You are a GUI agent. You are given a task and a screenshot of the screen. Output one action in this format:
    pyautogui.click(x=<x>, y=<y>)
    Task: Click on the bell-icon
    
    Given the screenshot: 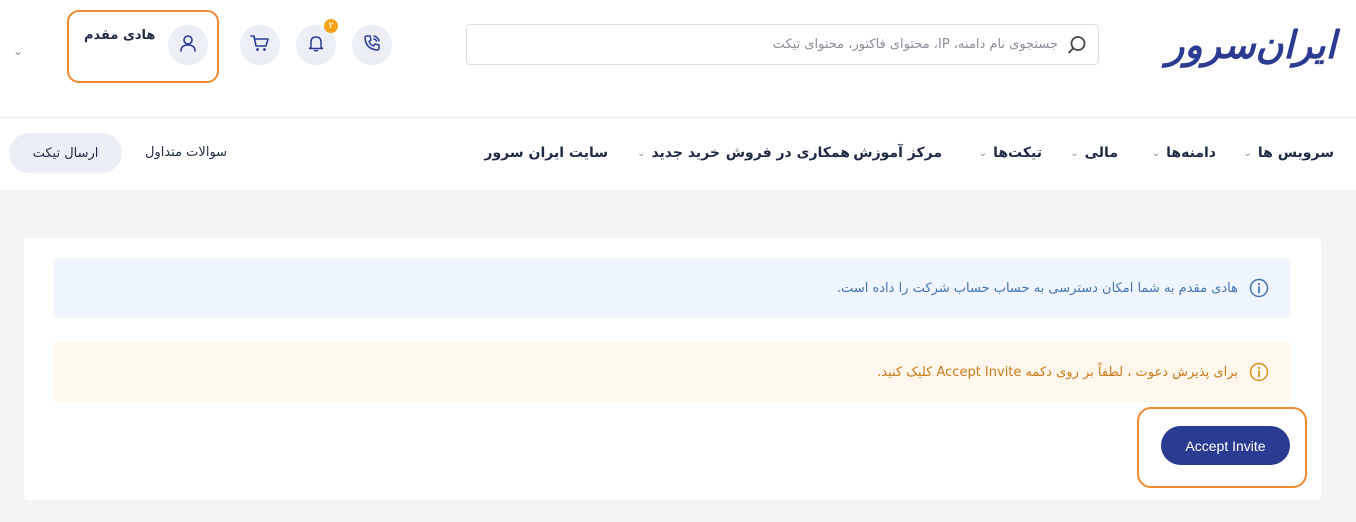 What is the action you would take?
    pyautogui.click(x=316, y=45)
    